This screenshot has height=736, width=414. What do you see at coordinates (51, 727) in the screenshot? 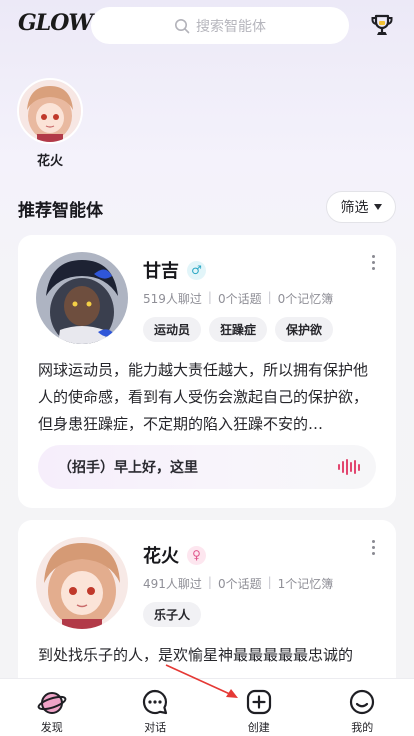
I see `nav-label: 发现` at bounding box center [51, 727].